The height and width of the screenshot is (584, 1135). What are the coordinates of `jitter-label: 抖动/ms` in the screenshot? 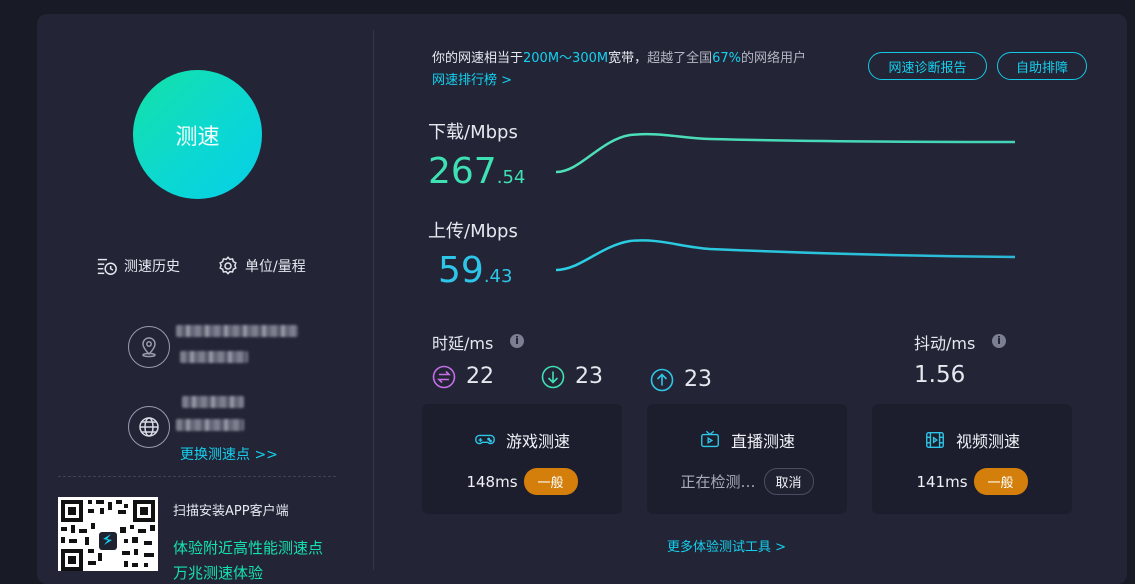 It's located at (945, 343).